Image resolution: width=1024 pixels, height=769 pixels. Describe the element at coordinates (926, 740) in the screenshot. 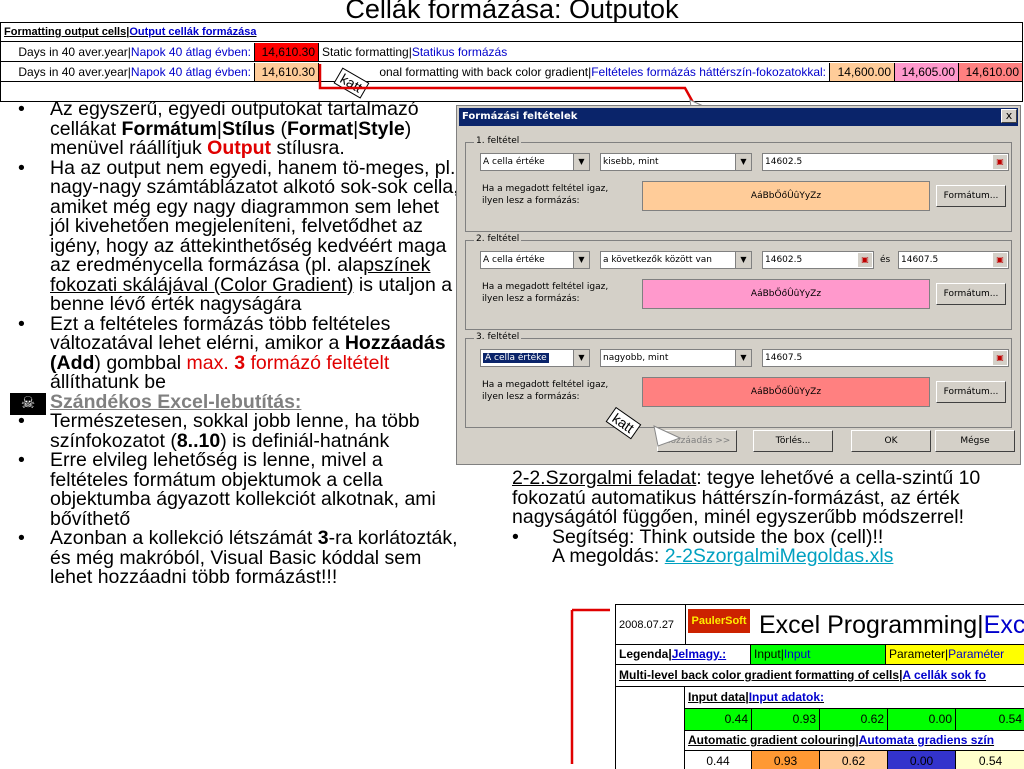

I see `auto-hu: Automata gradiens szín` at that location.